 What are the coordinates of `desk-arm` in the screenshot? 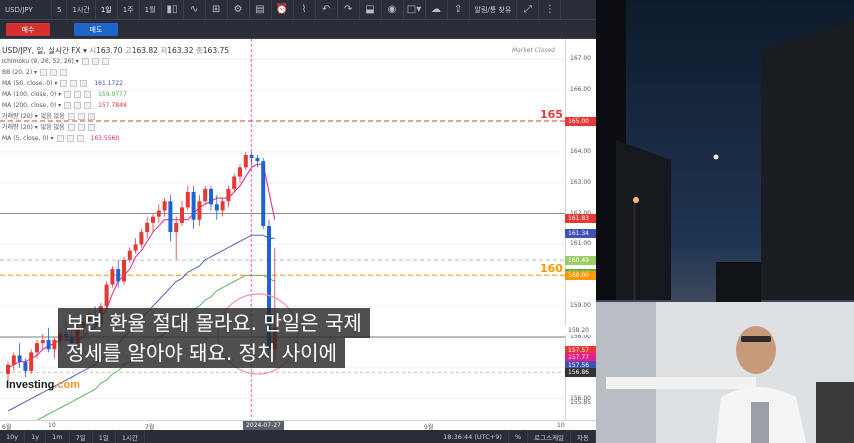 It's located at (681, 383).